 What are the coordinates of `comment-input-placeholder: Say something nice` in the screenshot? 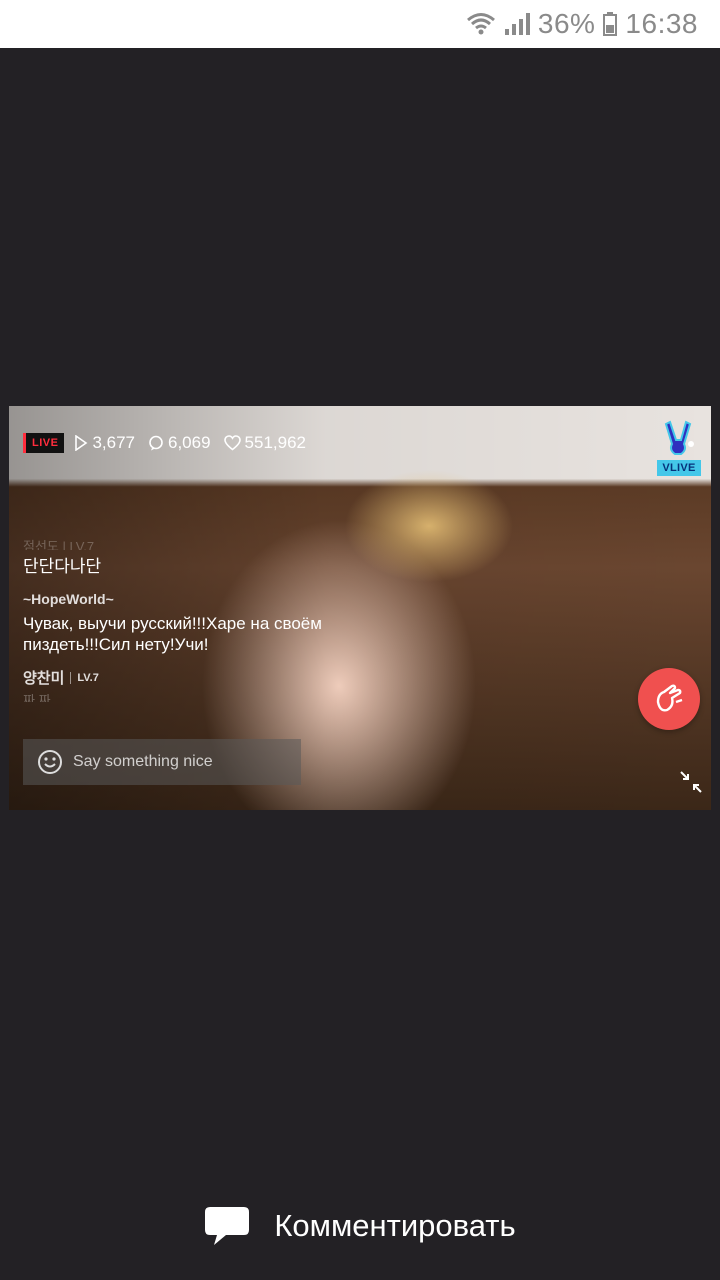 It's located at (143, 761).